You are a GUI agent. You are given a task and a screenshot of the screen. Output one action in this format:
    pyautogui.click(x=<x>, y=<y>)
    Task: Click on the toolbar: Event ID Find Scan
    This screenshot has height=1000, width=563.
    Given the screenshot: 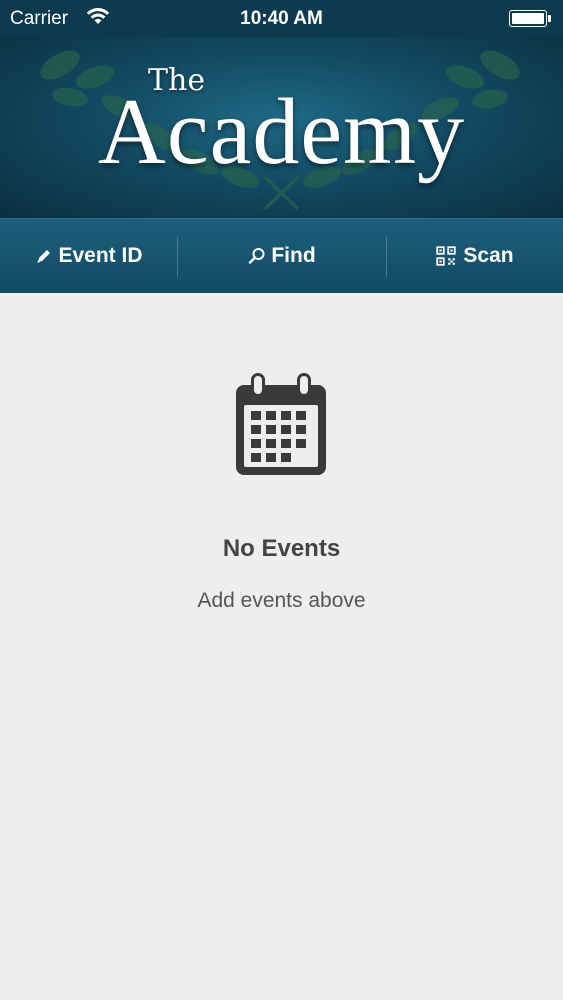 What is the action you would take?
    pyautogui.click(x=281, y=255)
    